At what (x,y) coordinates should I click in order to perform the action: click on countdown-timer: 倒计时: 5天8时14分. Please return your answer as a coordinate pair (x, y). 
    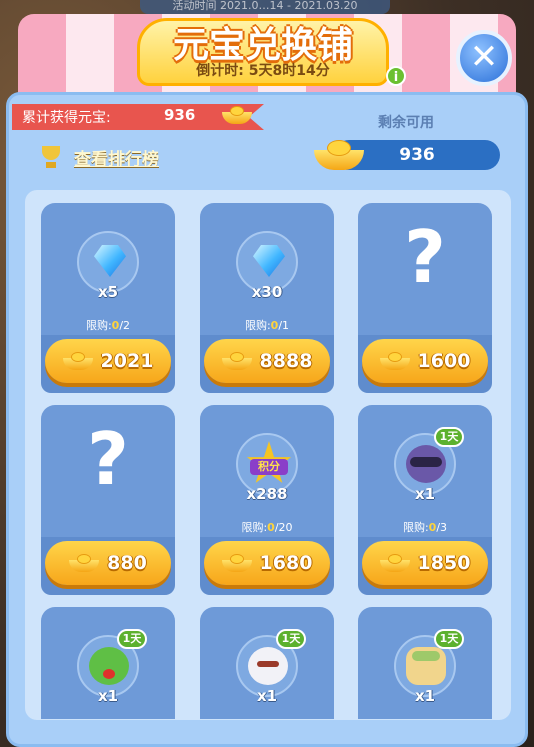
    Looking at the image, I should click on (263, 71).